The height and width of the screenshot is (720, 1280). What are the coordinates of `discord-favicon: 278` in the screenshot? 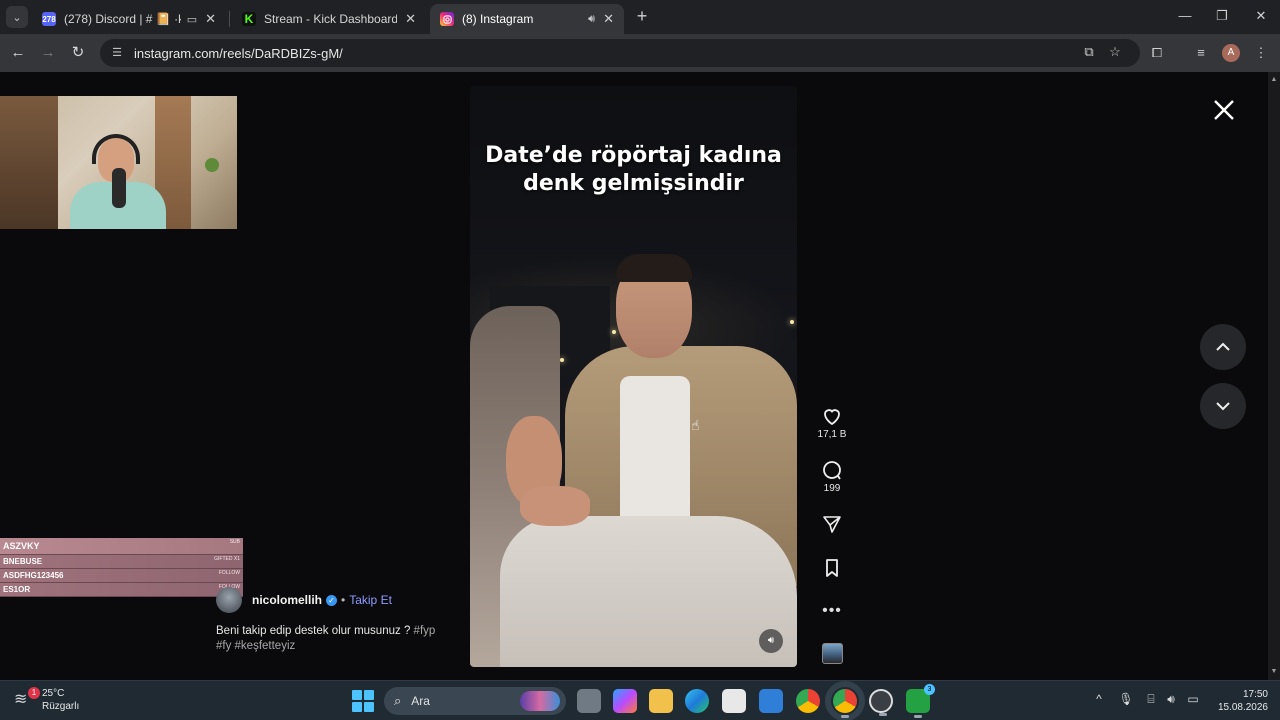 It's located at (49, 19).